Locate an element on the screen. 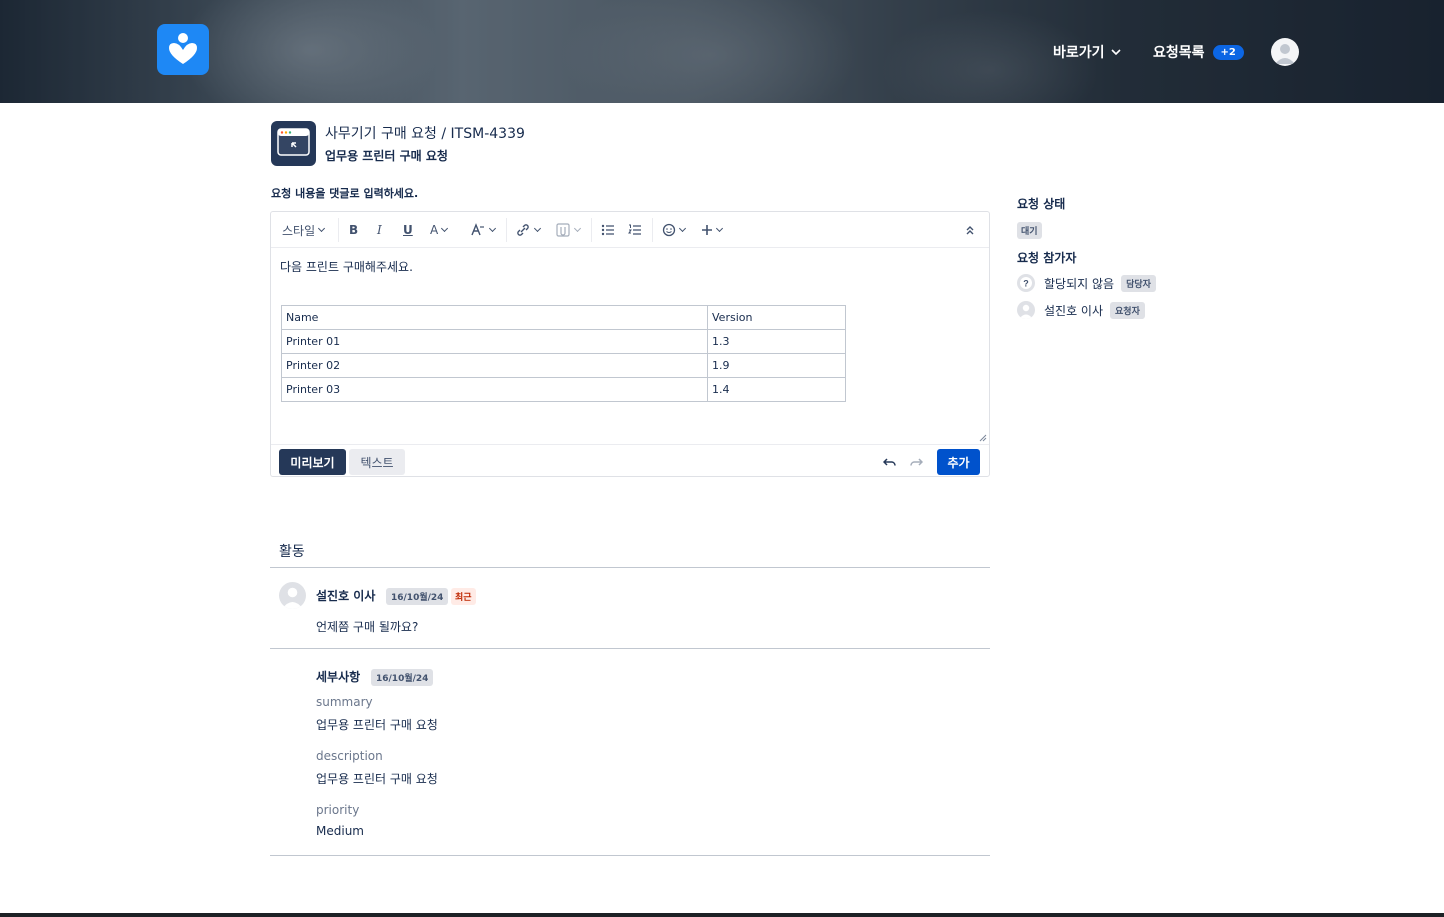  bullet-list-button is located at coordinates (608, 230).